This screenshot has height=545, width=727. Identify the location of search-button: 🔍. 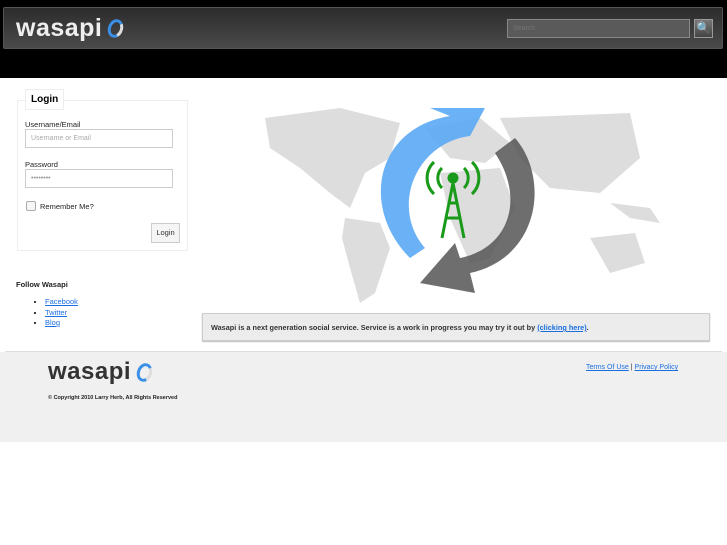
(703, 28).